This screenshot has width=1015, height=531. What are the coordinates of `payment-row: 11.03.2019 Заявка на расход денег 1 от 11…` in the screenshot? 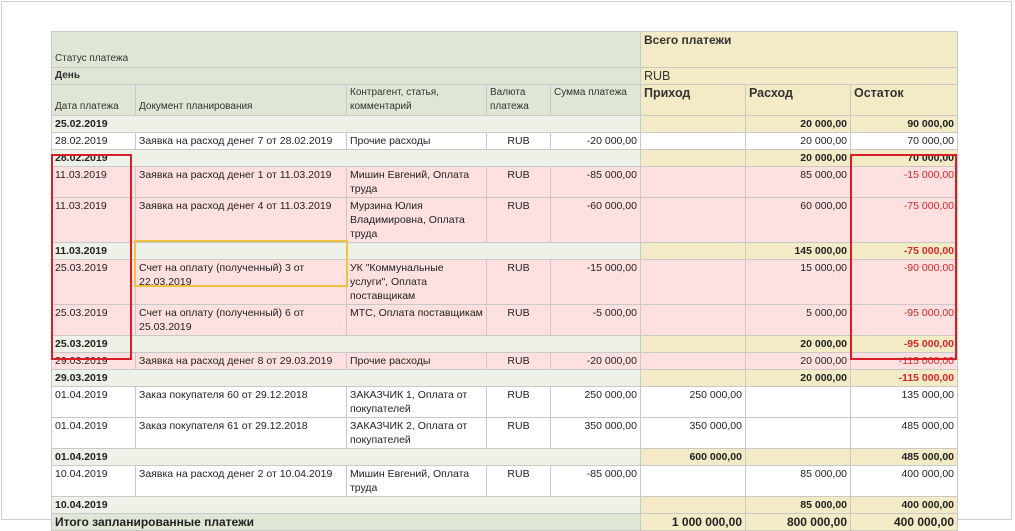 It's located at (505, 182).